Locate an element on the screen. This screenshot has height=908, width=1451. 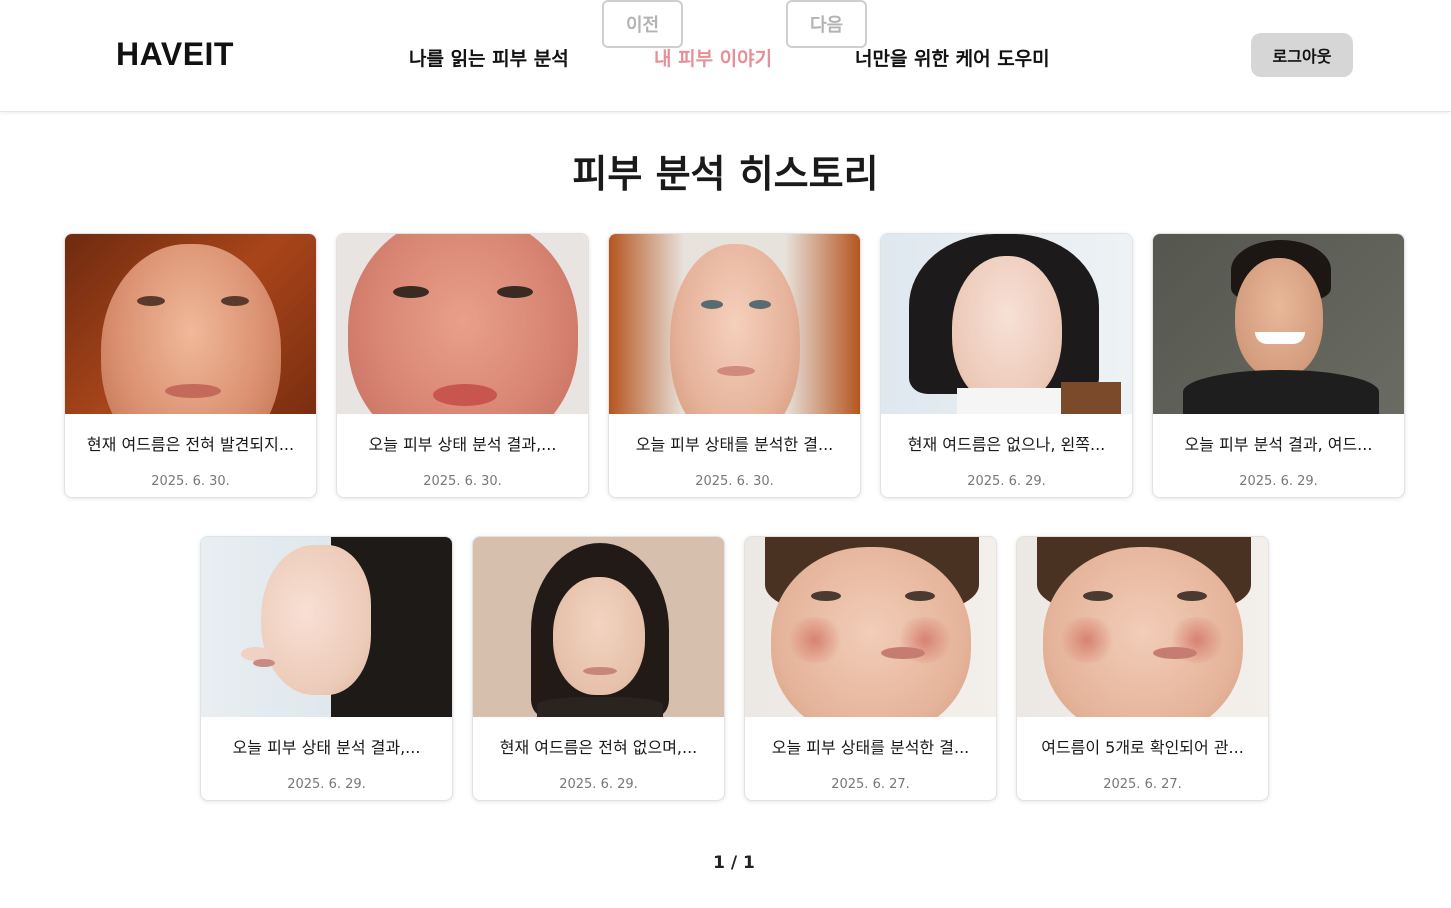
history-card: 오늘 피부 분석 결과, 여드... 2025. 6. 29. is located at coordinates (1278, 365).